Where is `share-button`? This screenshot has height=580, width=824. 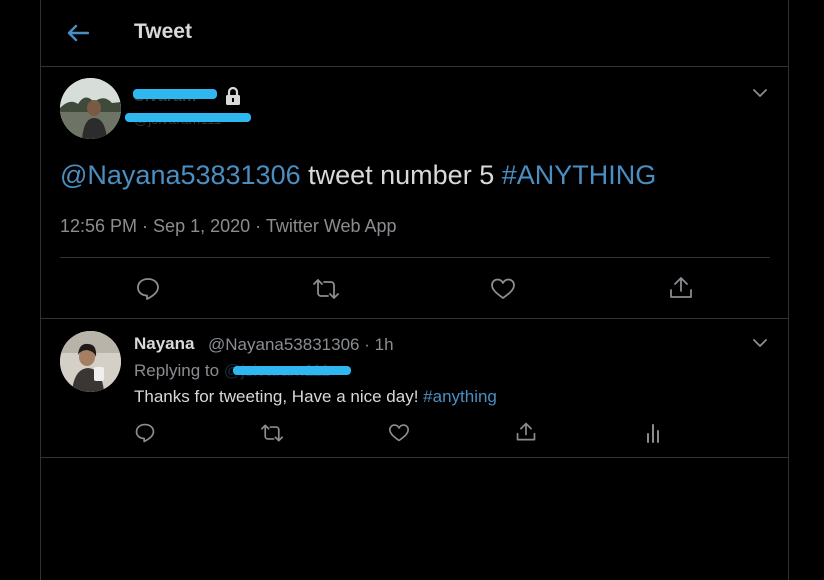
share-button is located at coordinates (681, 288).